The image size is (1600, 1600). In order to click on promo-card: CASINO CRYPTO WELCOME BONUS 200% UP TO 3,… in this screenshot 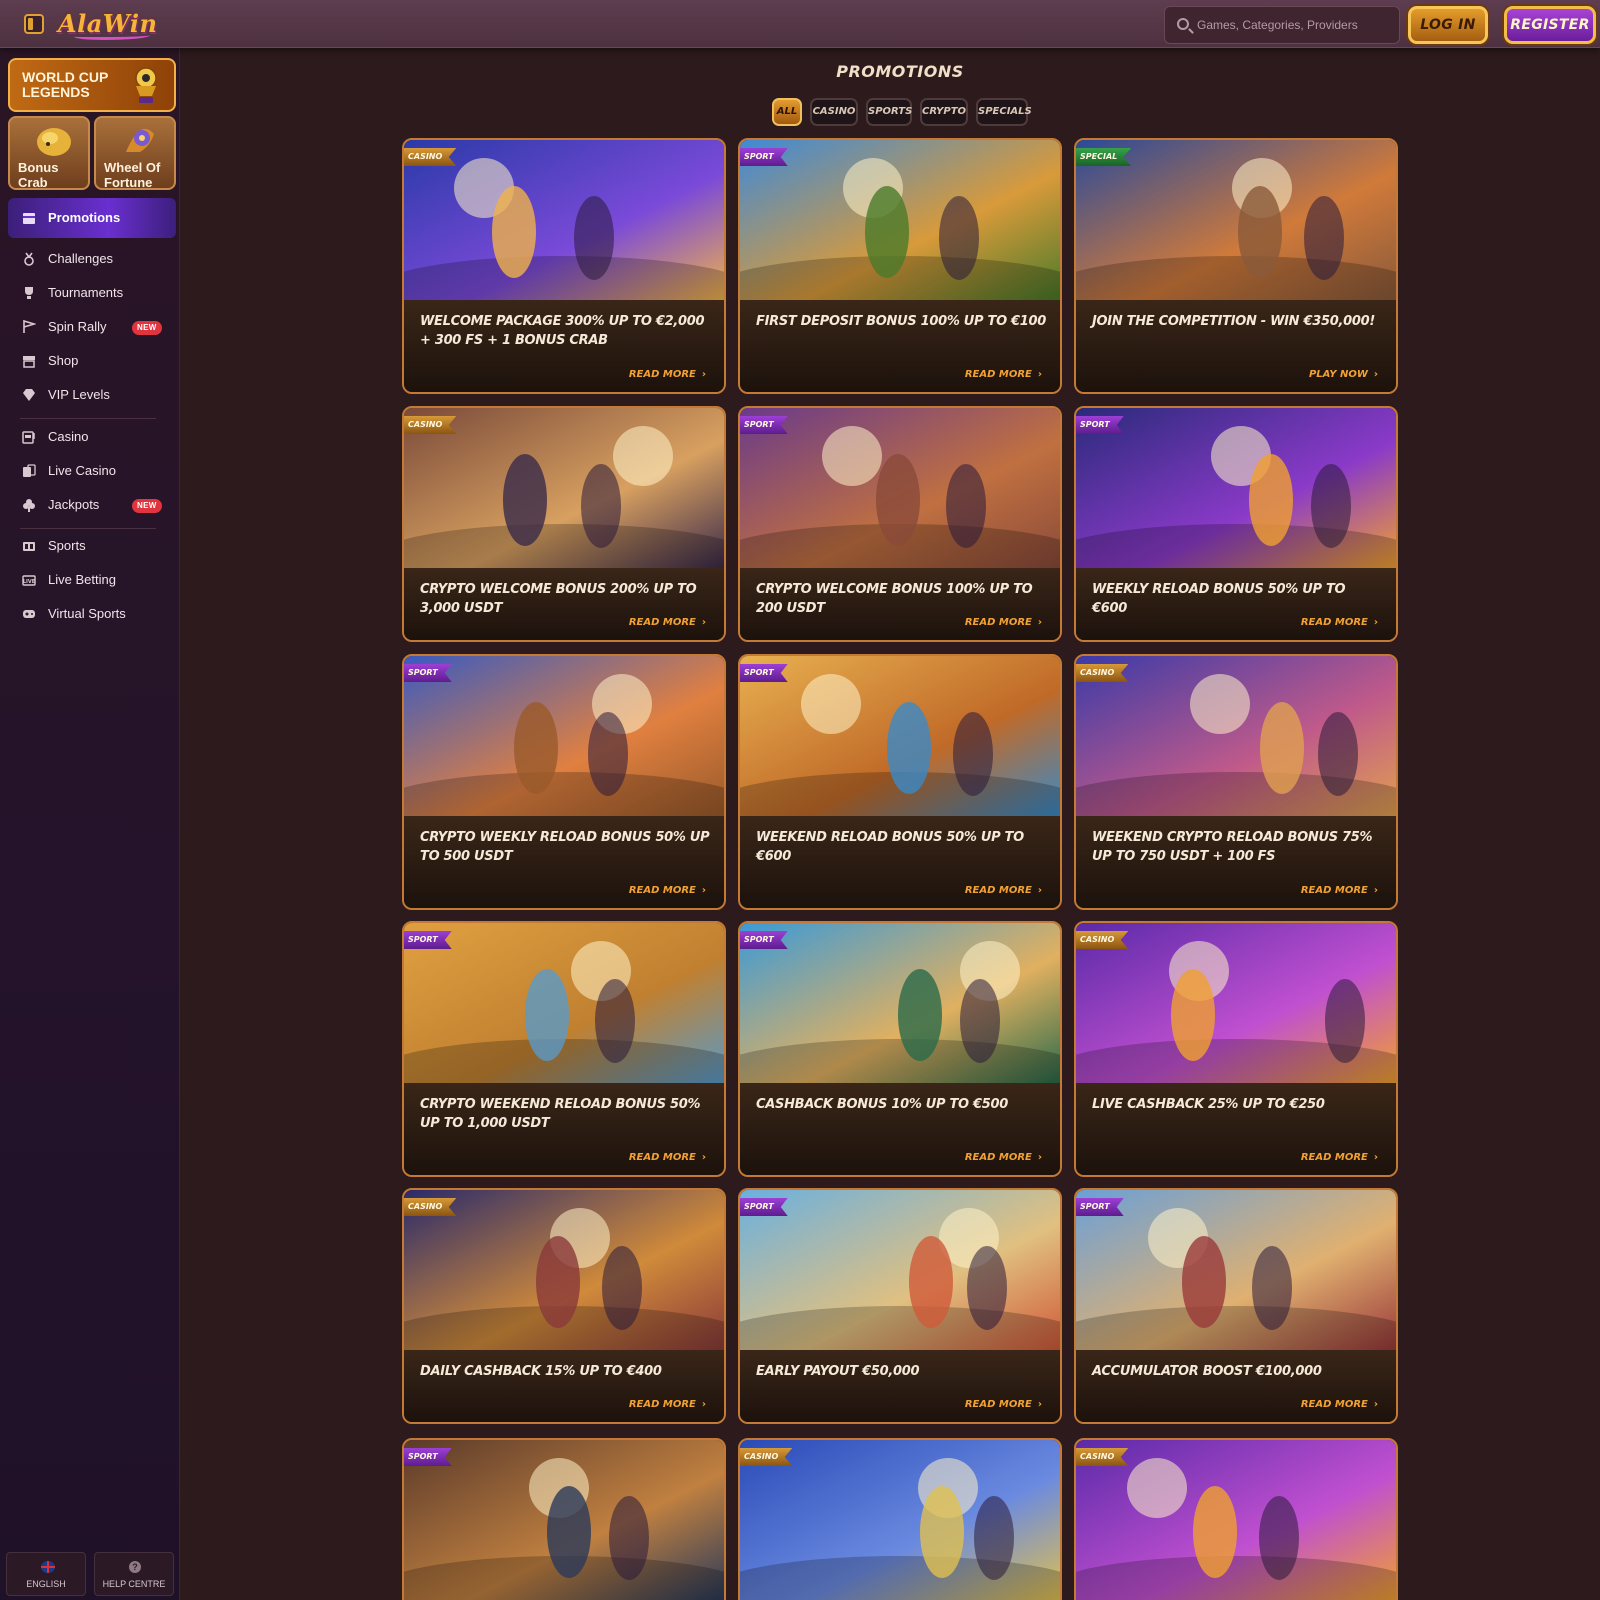, I will do `click(564, 524)`.